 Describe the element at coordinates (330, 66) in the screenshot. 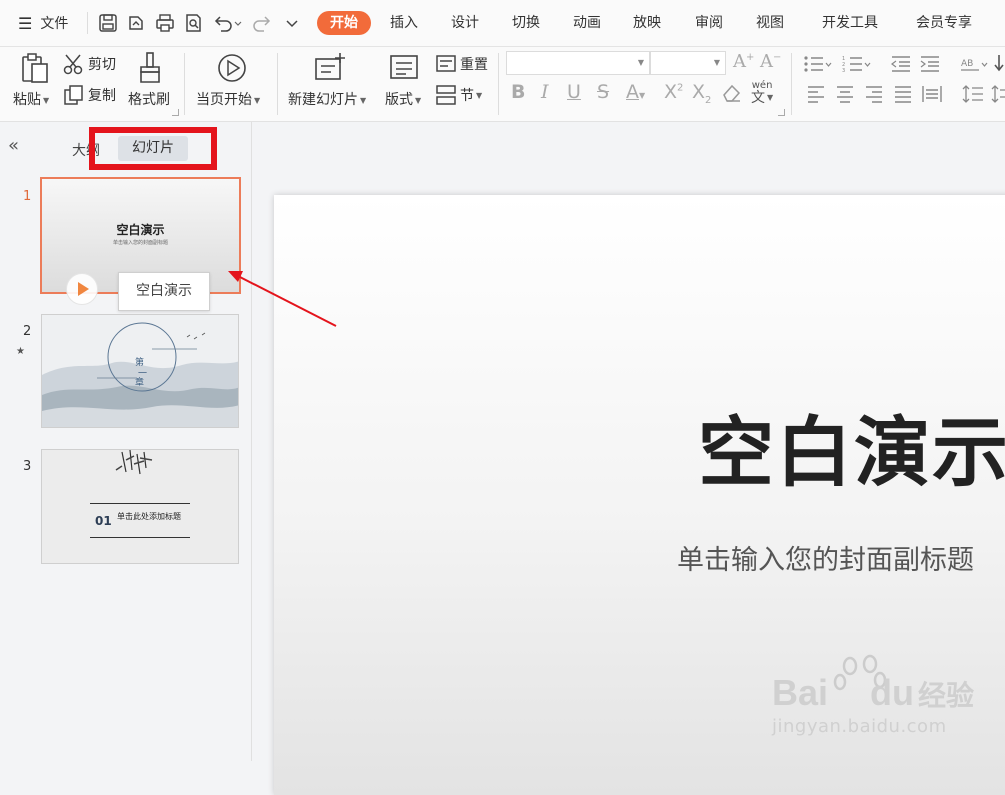

I see `new-slide-icon` at that location.